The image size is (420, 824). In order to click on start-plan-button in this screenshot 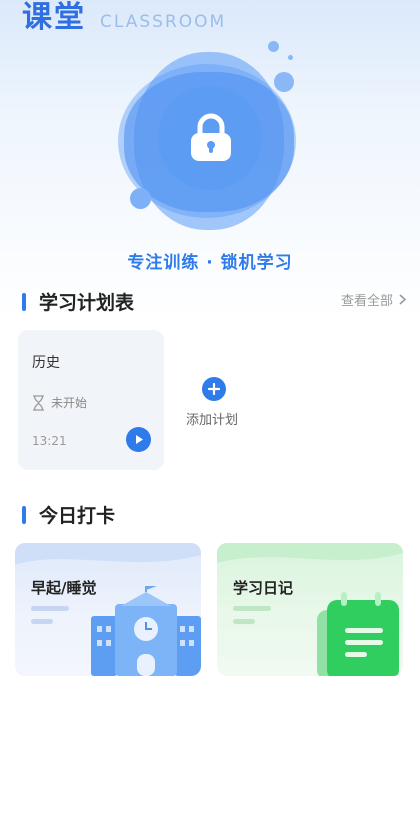, I will do `click(138, 439)`.